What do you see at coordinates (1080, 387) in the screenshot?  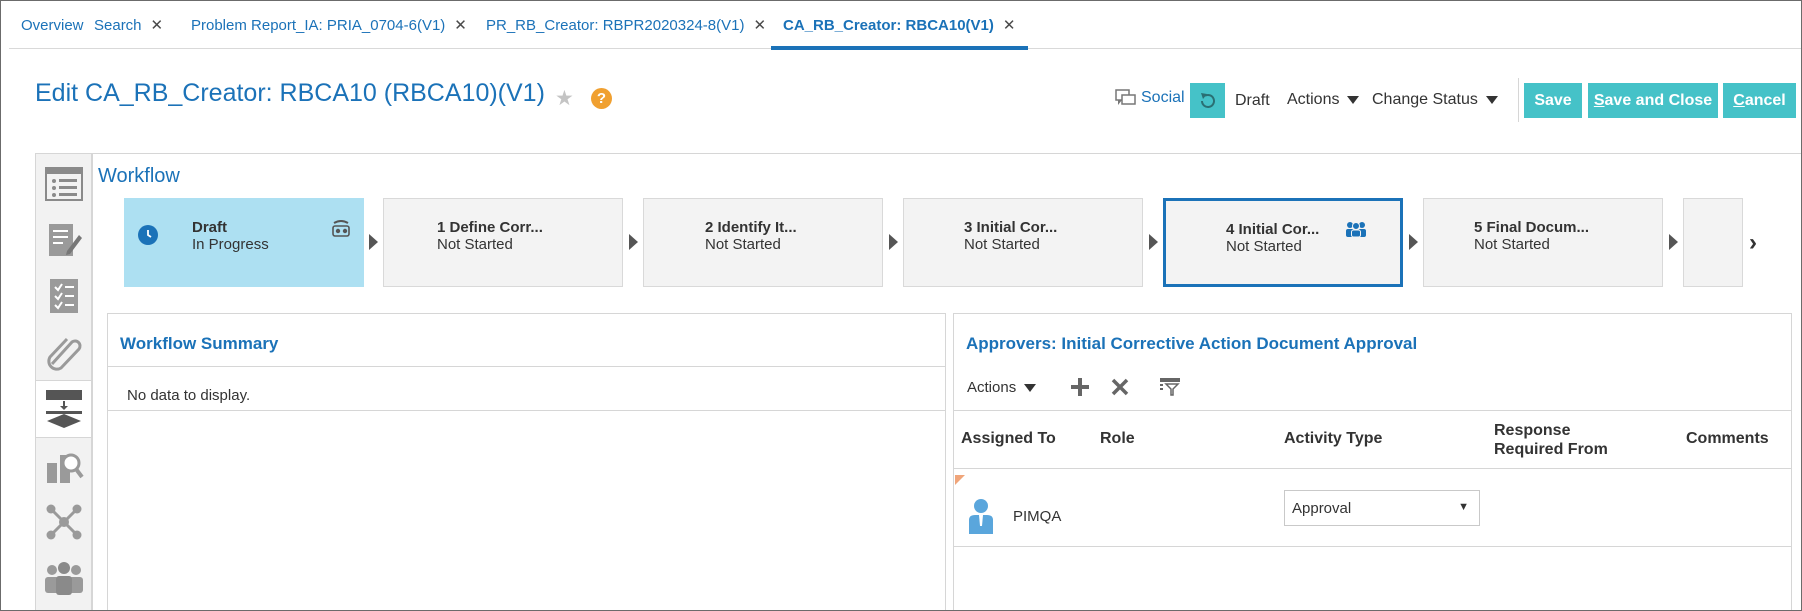 I see `plus-icon` at bounding box center [1080, 387].